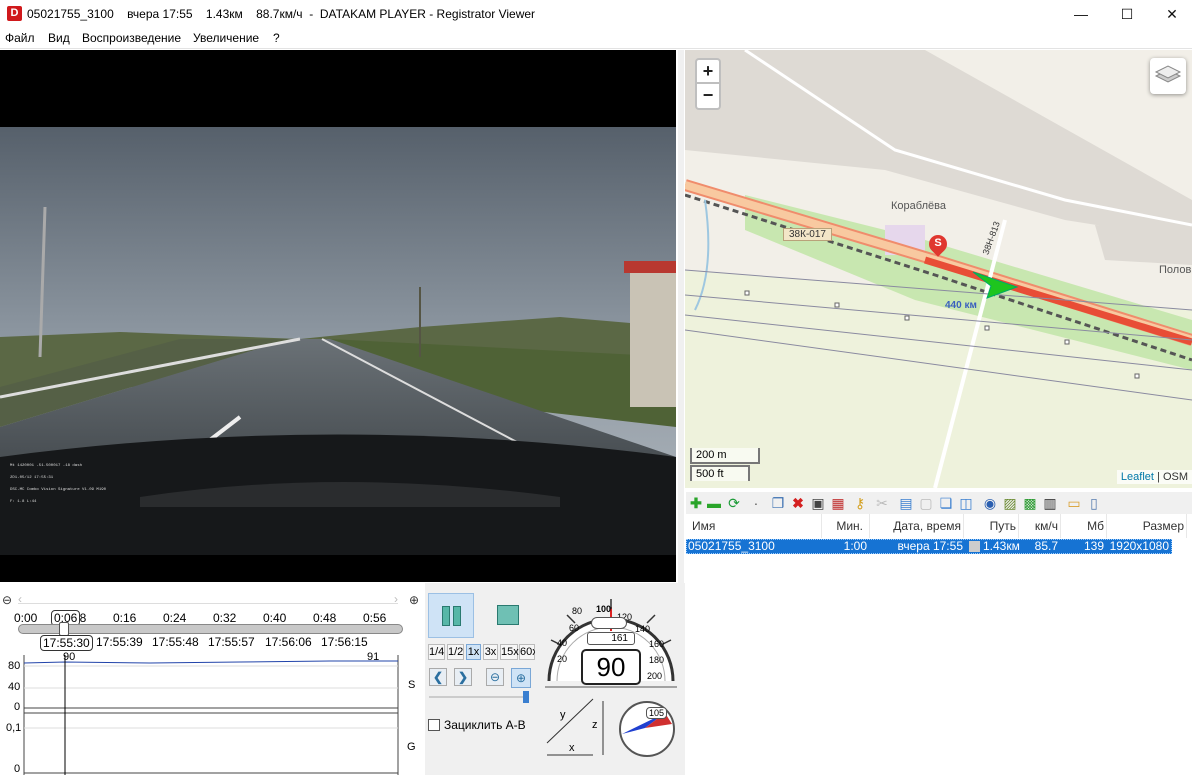 The width and height of the screenshot is (1192, 775). Describe the element at coordinates (225, 618) in the screenshot. I see `tick-label: 0:32` at that location.